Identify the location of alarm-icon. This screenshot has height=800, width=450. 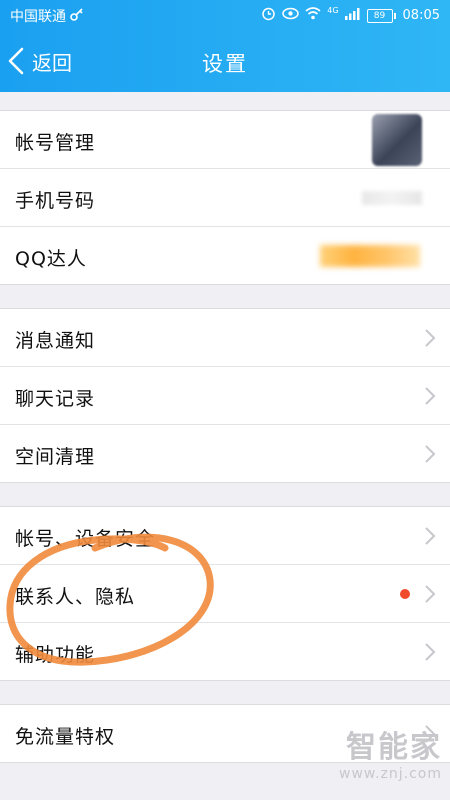
(268, 15).